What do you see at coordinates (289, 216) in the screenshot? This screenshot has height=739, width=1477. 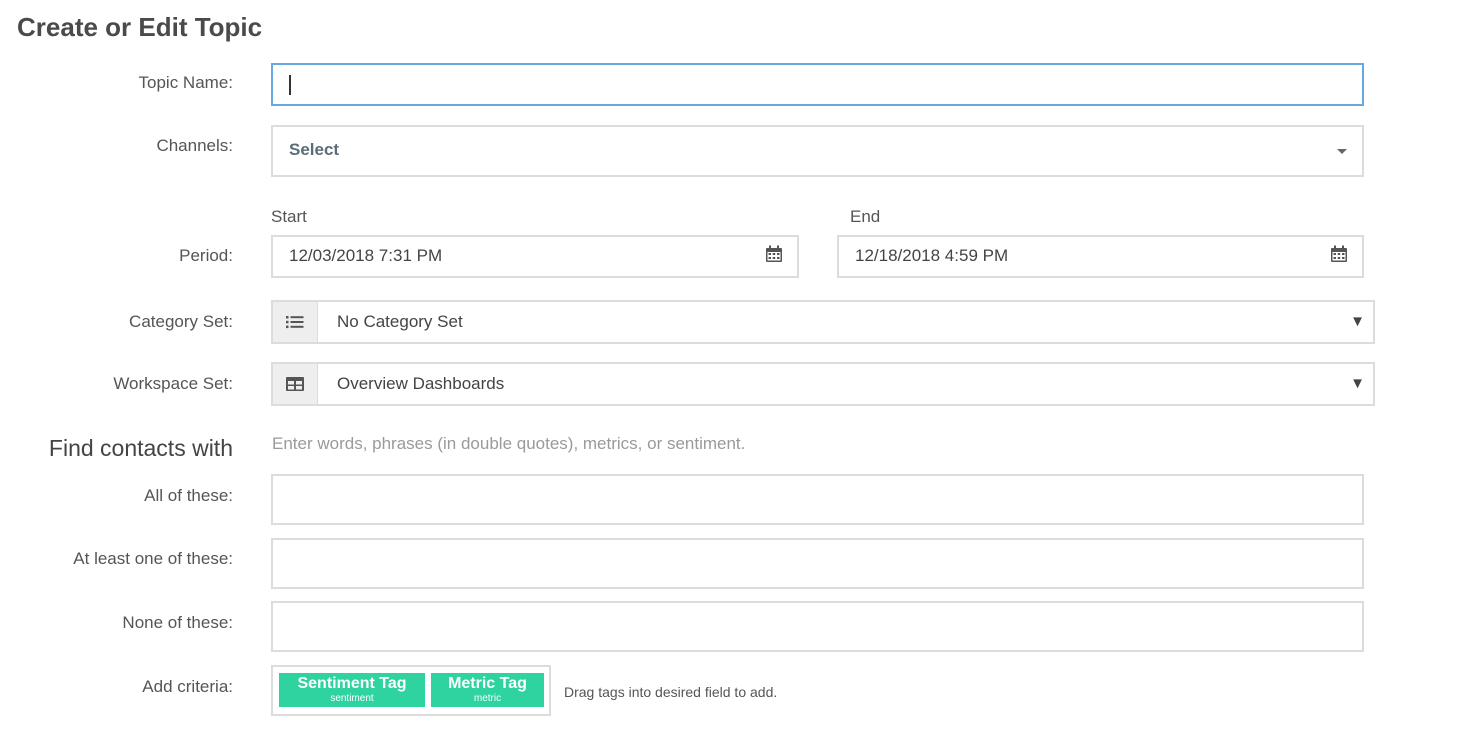 I see `period-start-label: Start` at bounding box center [289, 216].